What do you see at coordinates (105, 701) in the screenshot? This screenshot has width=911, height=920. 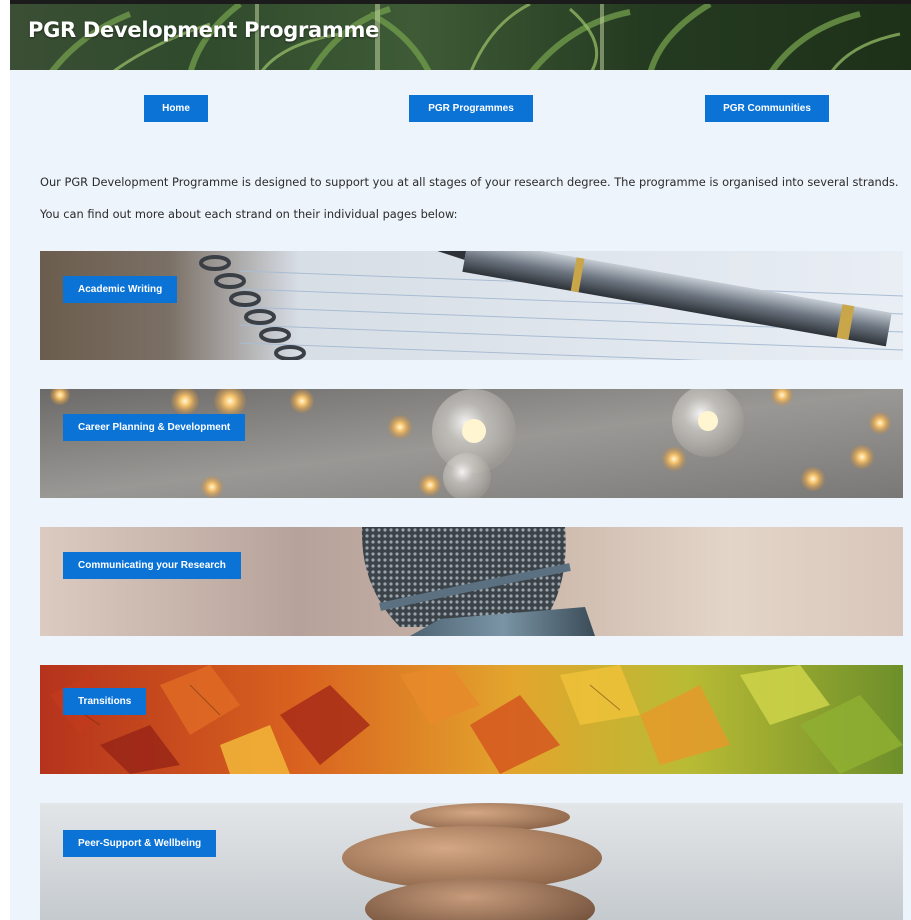 I see `transitions-button: Transitions` at bounding box center [105, 701].